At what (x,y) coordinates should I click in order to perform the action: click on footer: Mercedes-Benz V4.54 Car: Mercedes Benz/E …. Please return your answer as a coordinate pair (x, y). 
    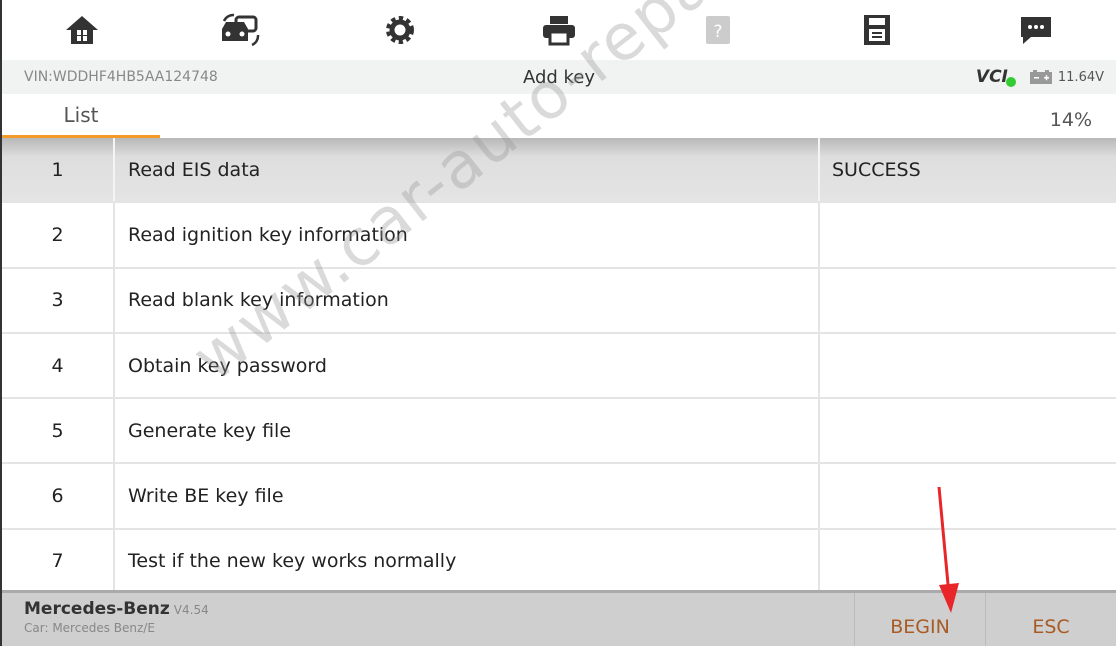
    Looking at the image, I should click on (559, 618).